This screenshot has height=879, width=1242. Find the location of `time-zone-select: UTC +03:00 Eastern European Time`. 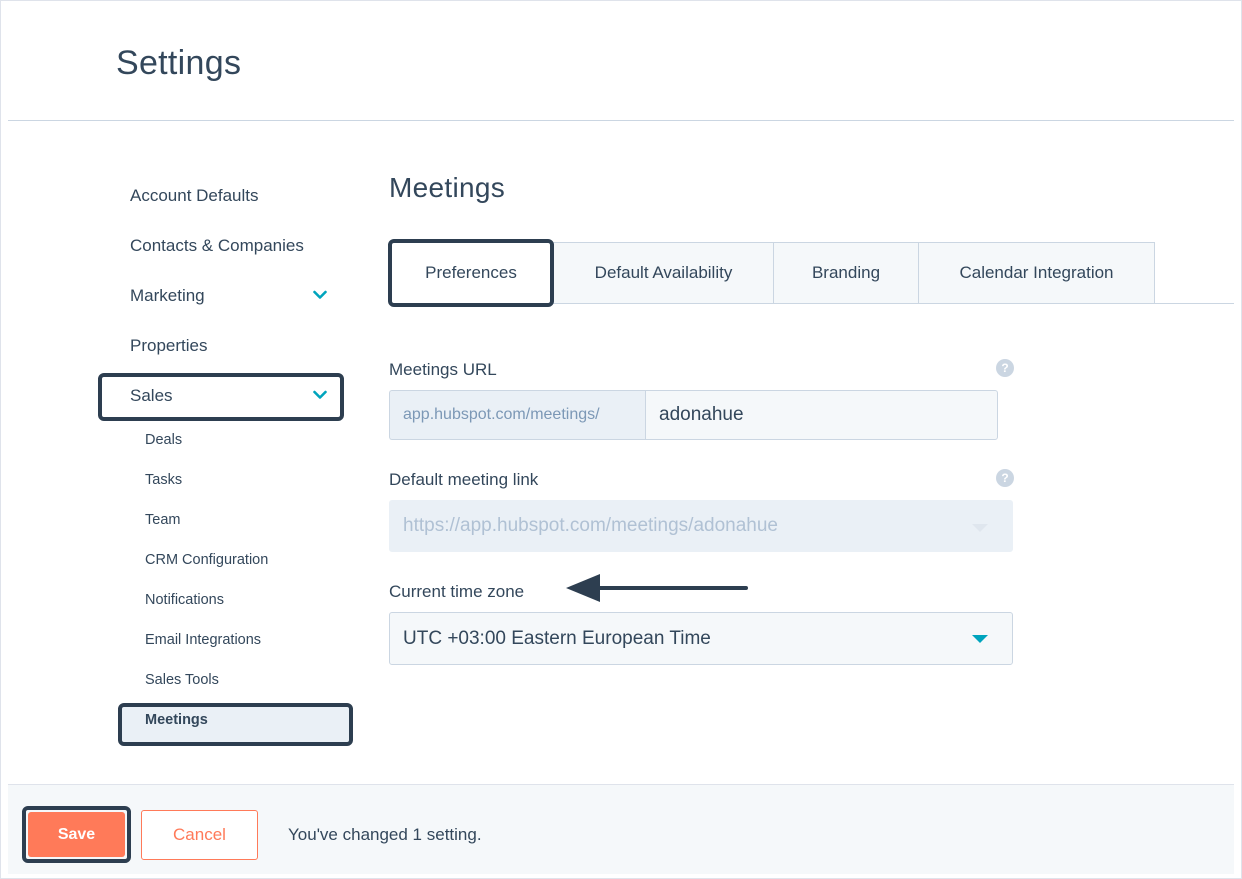

time-zone-select: UTC +03:00 Eastern European Time is located at coordinates (701, 638).